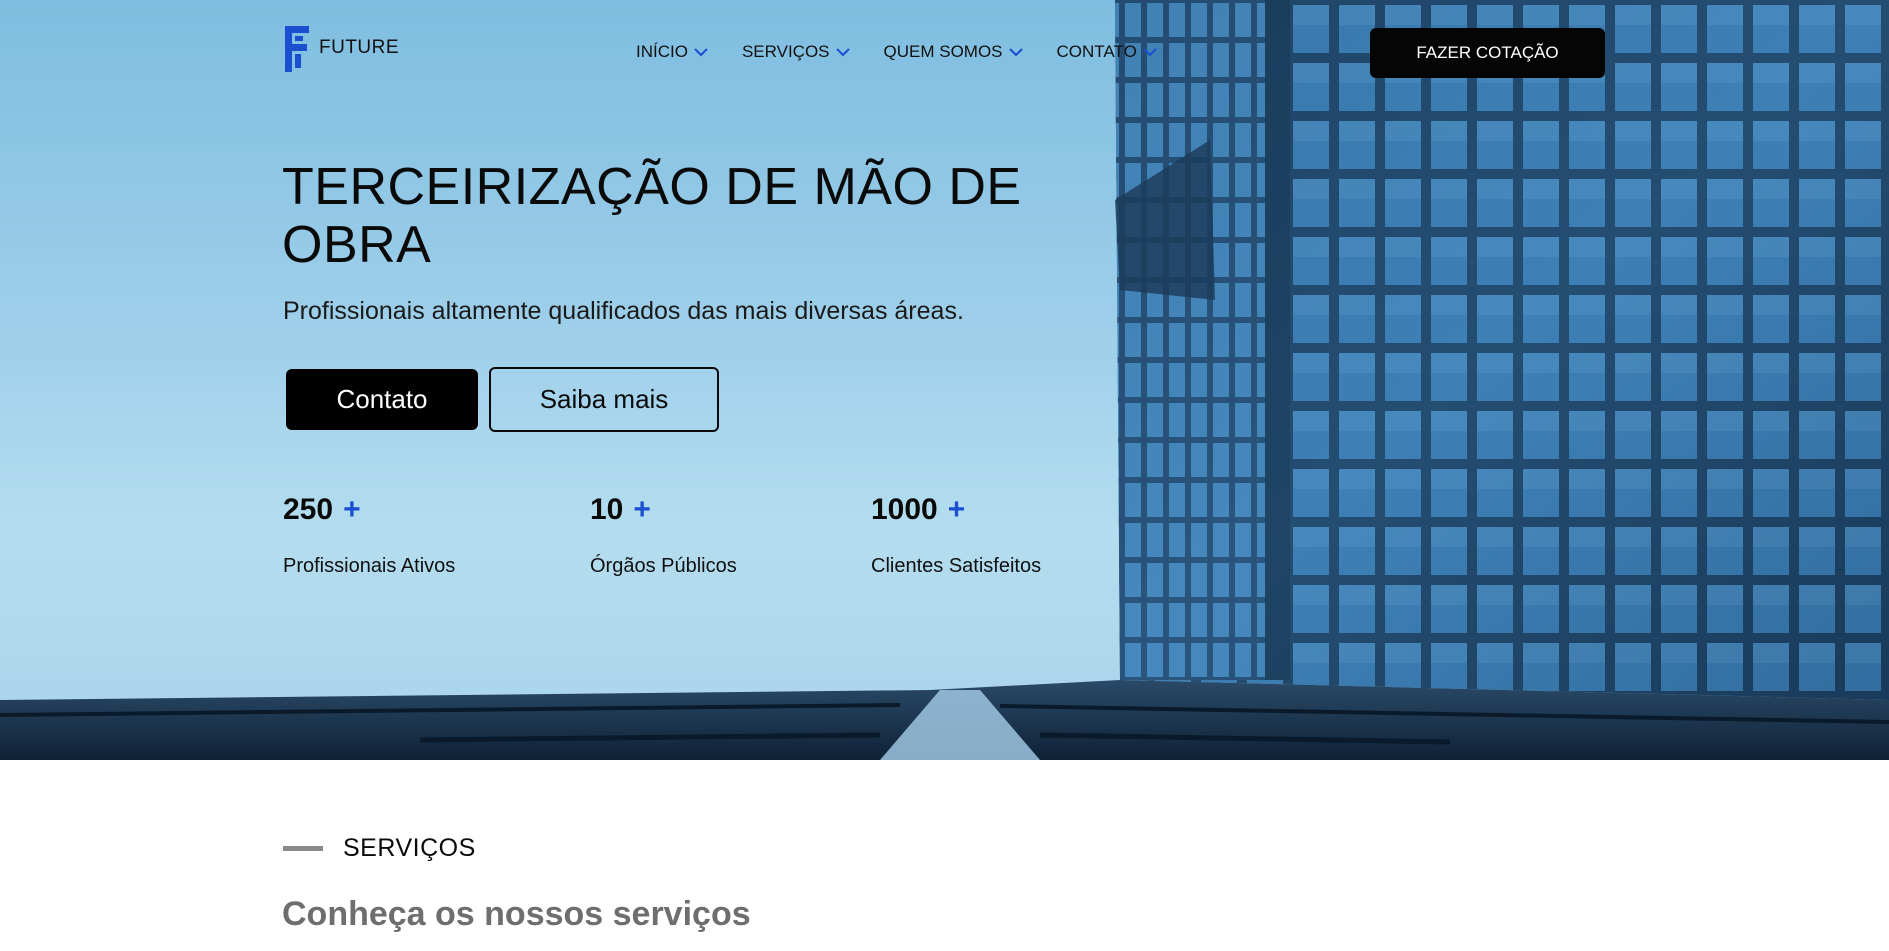 This screenshot has height=951, width=1889. I want to click on nav-item-servicos: SERVIÇOS, so click(796, 52).